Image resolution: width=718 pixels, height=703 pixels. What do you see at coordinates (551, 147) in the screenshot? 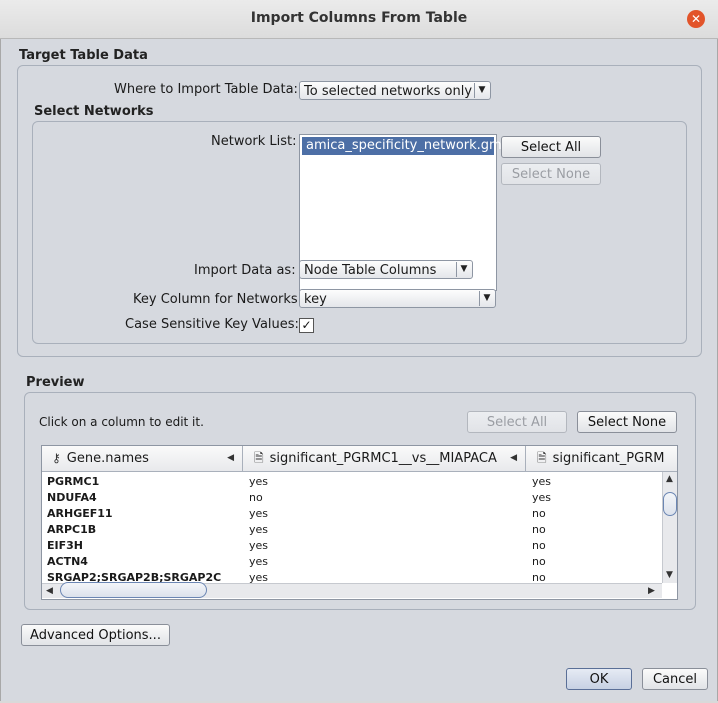
I see `networks-select-all-button: Select All` at bounding box center [551, 147].